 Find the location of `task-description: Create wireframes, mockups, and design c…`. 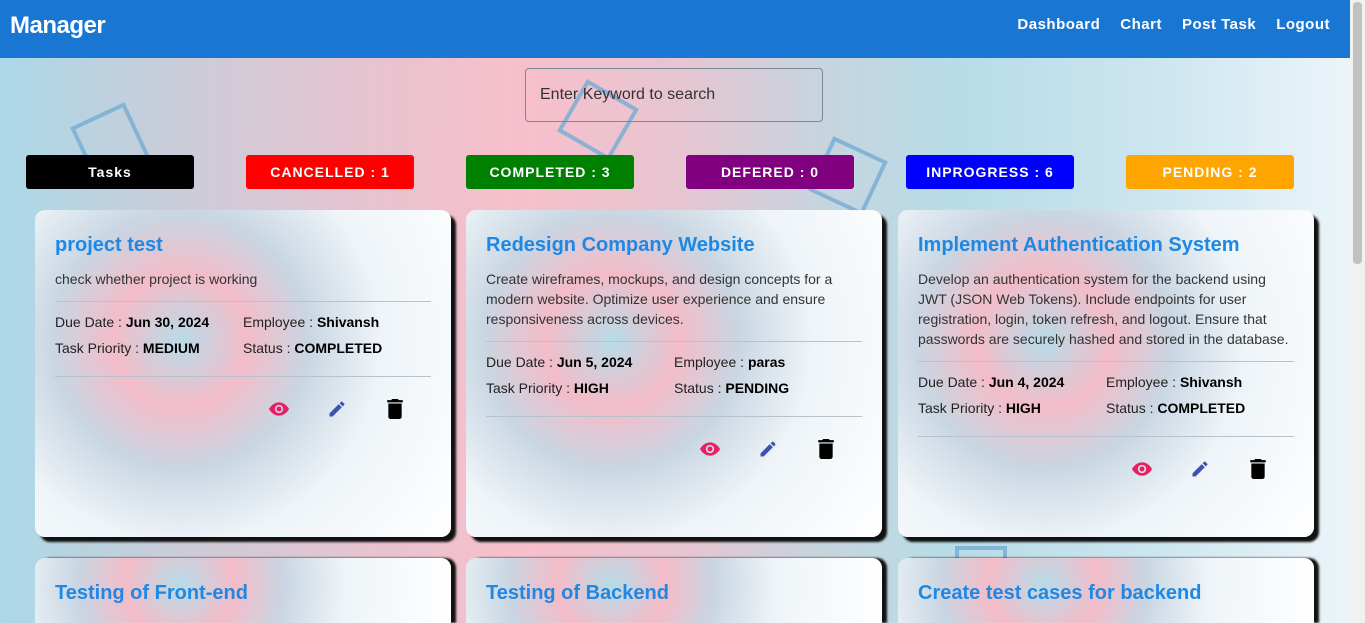

task-description: Create wireframes, mockups, and design c… is located at coordinates (659, 299).